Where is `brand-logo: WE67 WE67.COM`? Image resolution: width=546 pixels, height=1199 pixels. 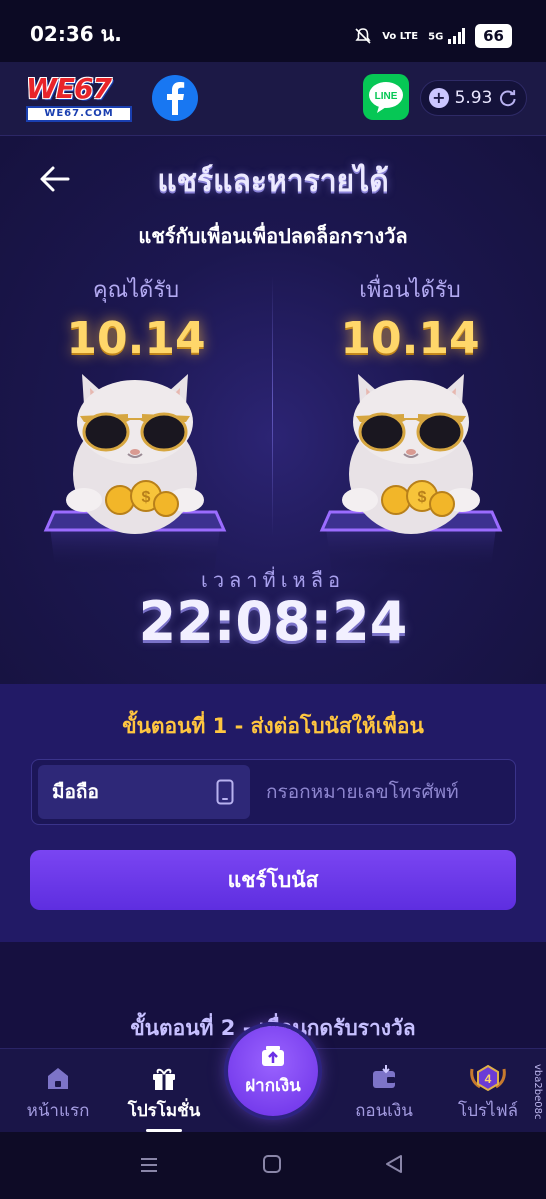 brand-logo: WE67 WE67.COM is located at coordinates (79, 99).